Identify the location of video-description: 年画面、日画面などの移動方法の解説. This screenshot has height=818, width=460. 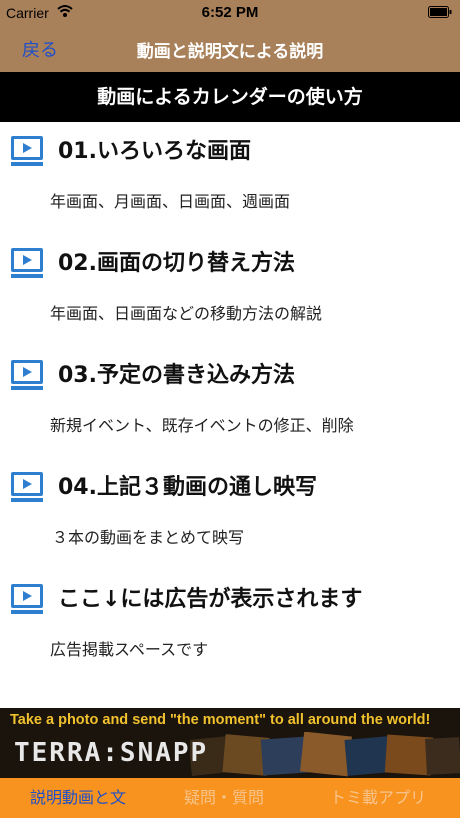
(186, 313).